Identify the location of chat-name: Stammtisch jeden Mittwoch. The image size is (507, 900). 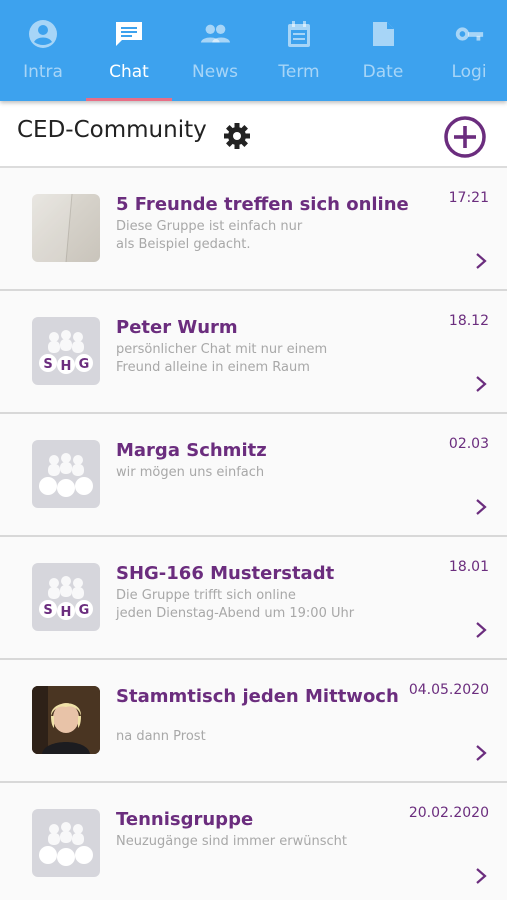
(257, 696).